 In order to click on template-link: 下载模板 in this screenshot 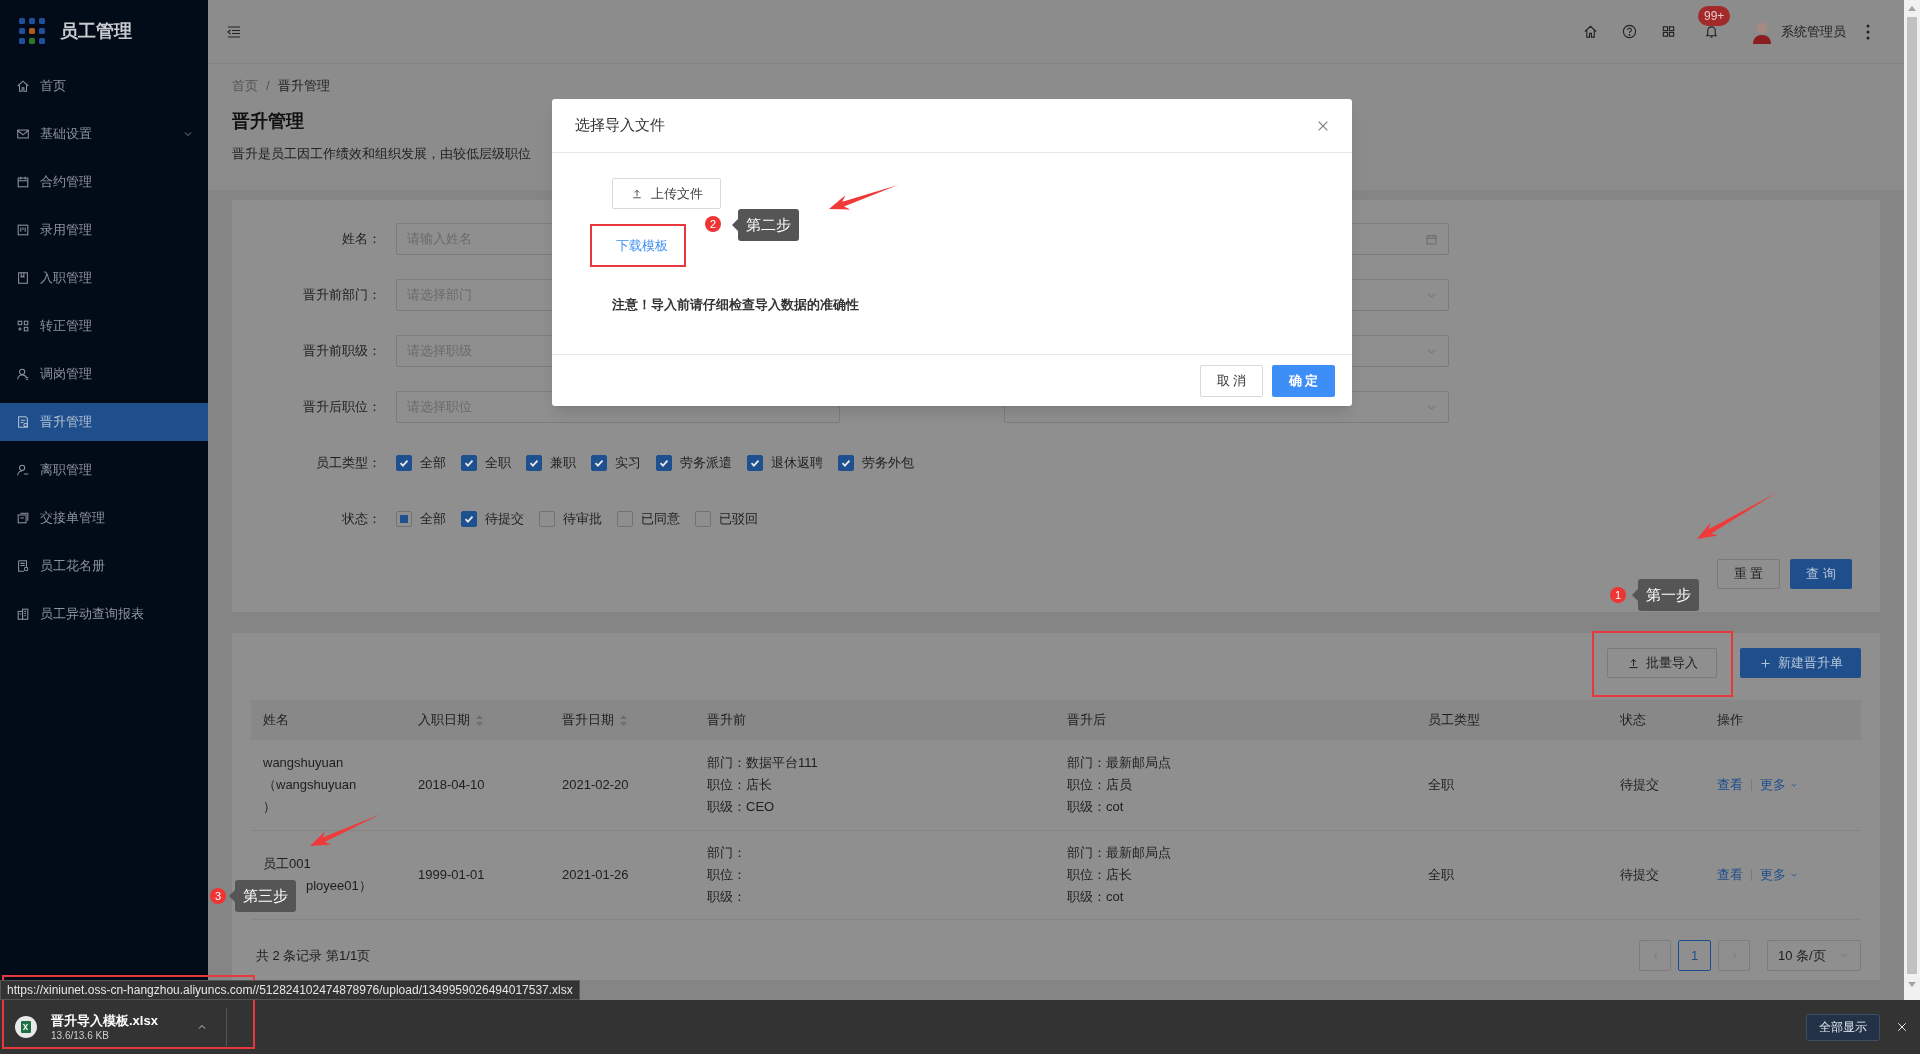, I will do `click(642, 246)`.